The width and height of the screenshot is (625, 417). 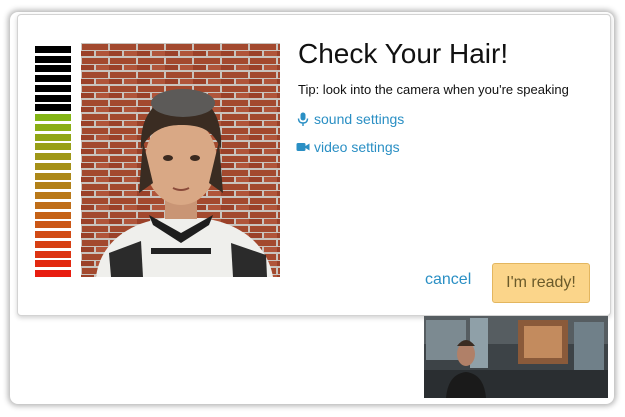 What do you see at coordinates (403, 53) in the screenshot?
I see `dialog-title: Check Your Hair!` at bounding box center [403, 53].